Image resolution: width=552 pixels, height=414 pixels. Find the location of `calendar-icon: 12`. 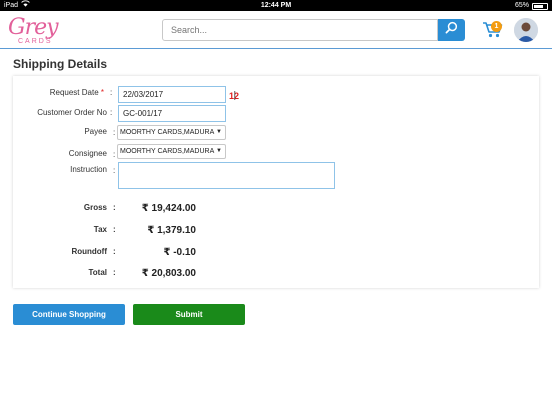

calendar-icon: 12 is located at coordinates (236, 94).